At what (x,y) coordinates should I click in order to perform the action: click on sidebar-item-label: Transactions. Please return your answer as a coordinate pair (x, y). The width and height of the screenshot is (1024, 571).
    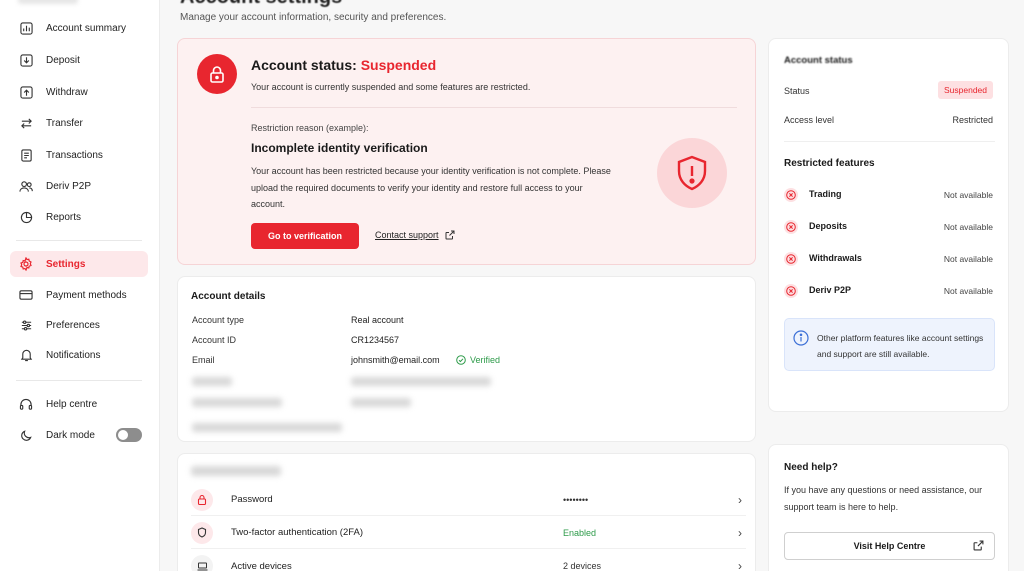
    Looking at the image, I should click on (74, 155).